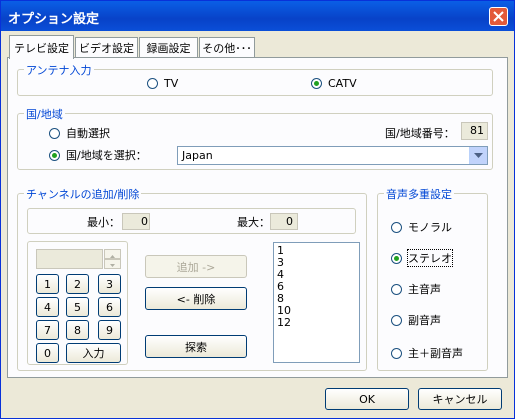 This screenshot has height=419, width=515. I want to click on spin-down-icon, so click(112, 265).